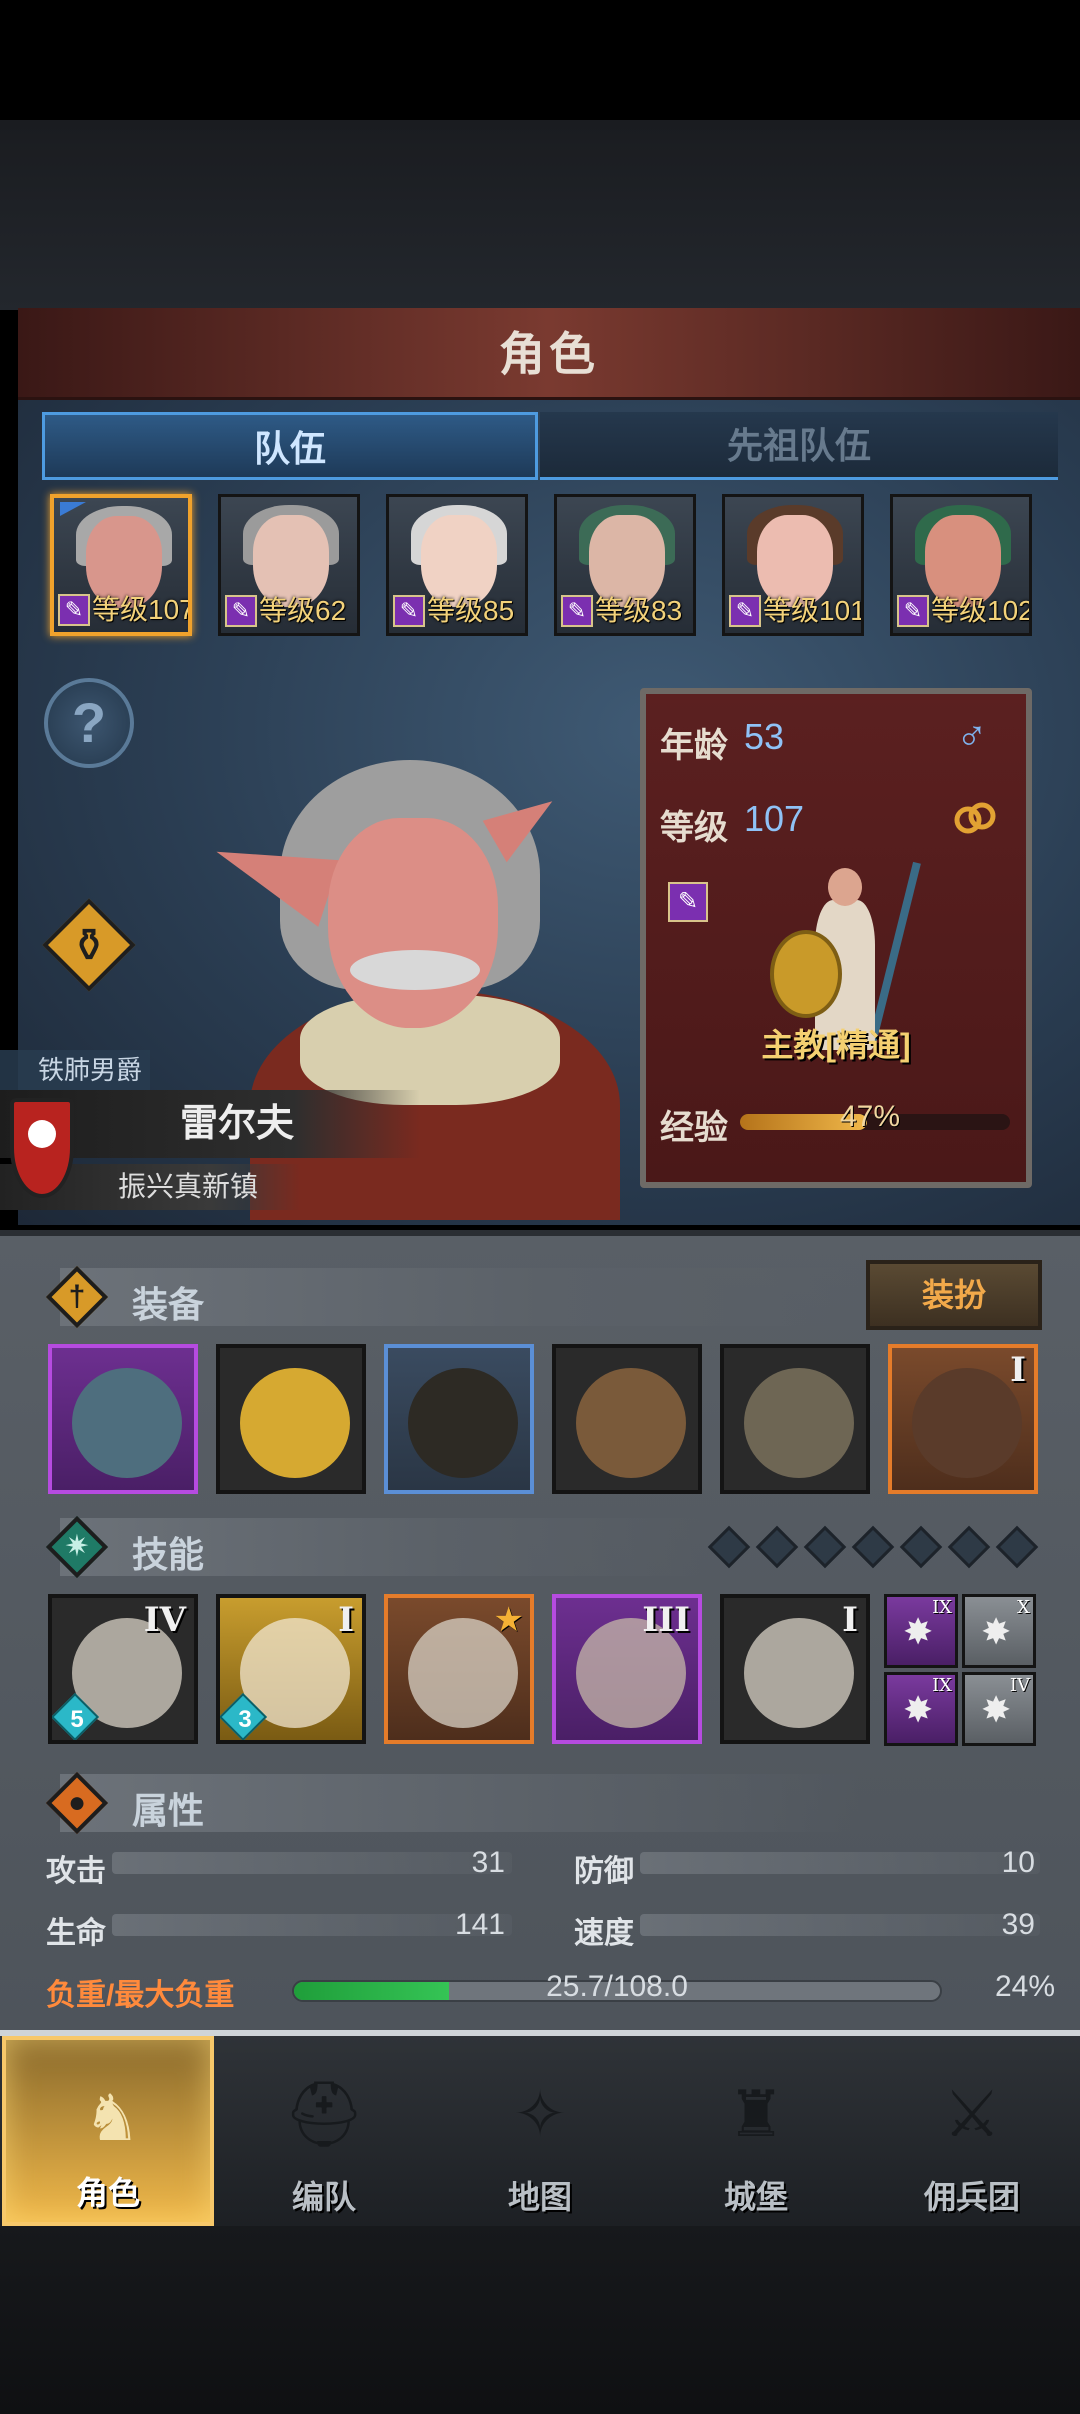 The height and width of the screenshot is (2414, 1080). I want to click on defense-value: 10, so click(1018, 1862).